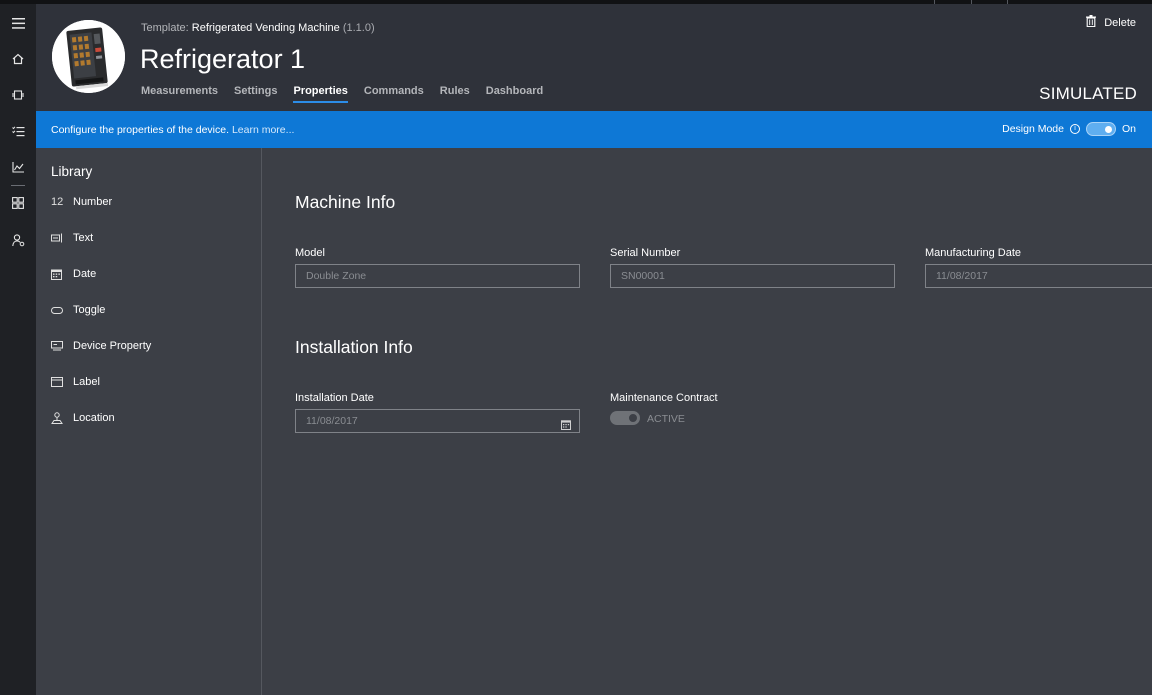 The height and width of the screenshot is (695, 1152). Describe the element at coordinates (62, 346) in the screenshot. I see `device-property-icon` at that location.